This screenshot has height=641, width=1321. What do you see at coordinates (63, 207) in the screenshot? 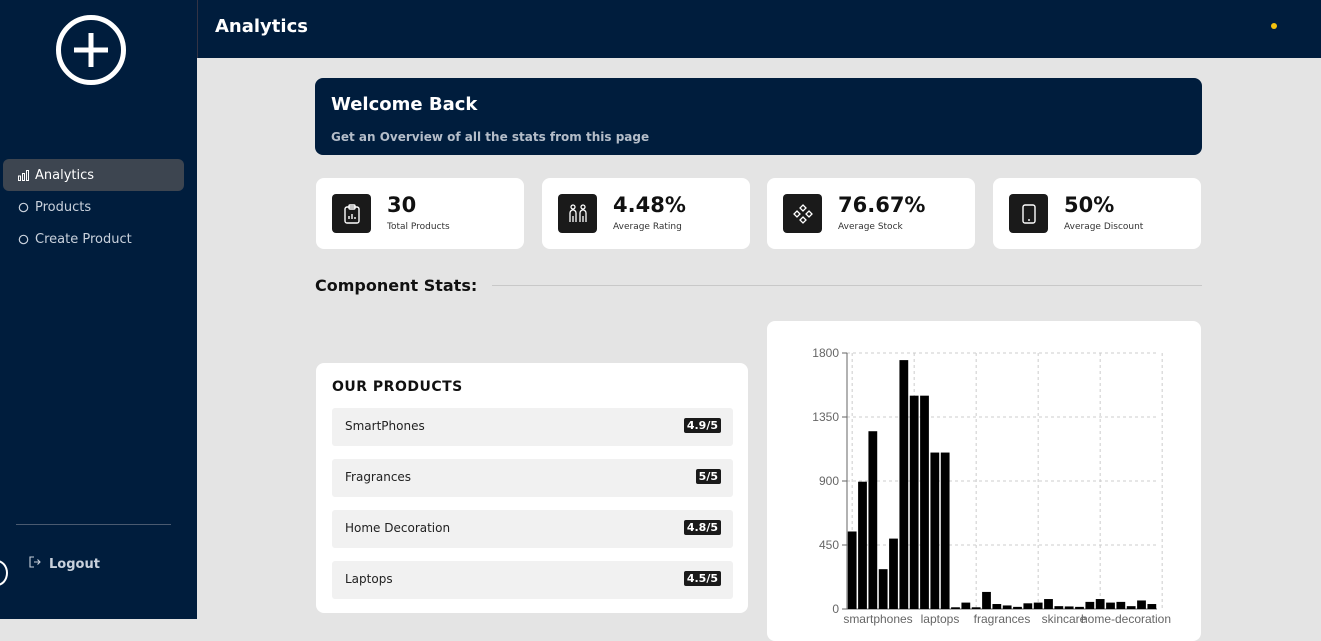
I see `sidebar-item-label: Products` at bounding box center [63, 207].